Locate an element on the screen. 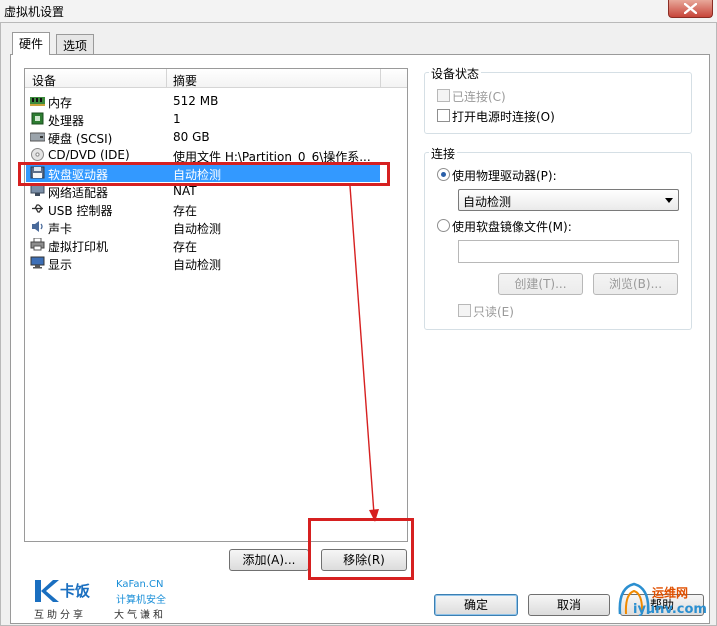  kafan-slogan-1: 互助分享 is located at coordinates (60, 615).